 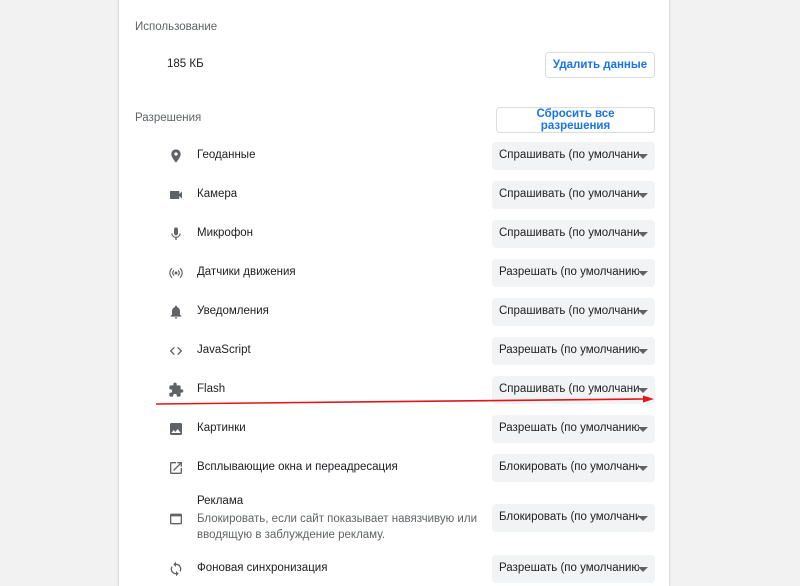 I want to click on permission-label: Камера, so click(x=217, y=194).